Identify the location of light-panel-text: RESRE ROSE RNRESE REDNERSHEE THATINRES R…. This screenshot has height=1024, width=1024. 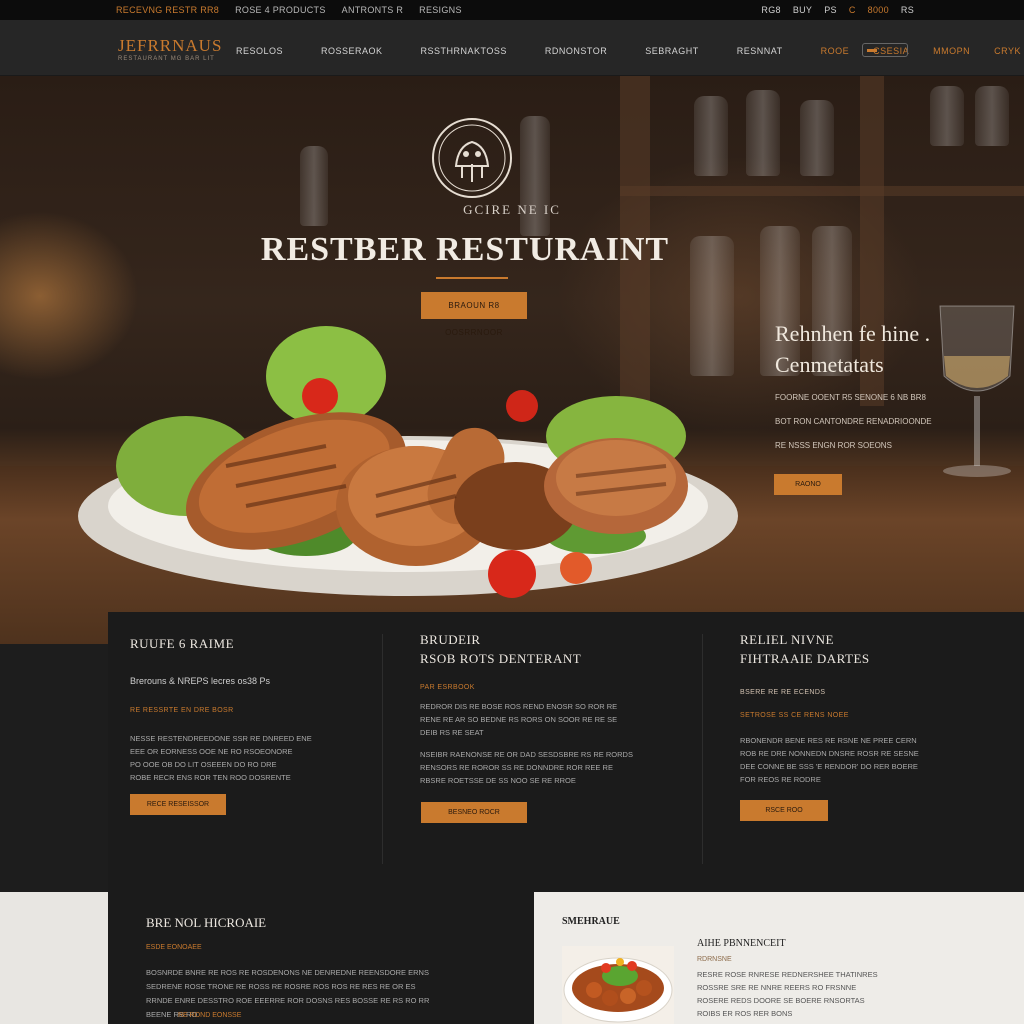
(797, 994).